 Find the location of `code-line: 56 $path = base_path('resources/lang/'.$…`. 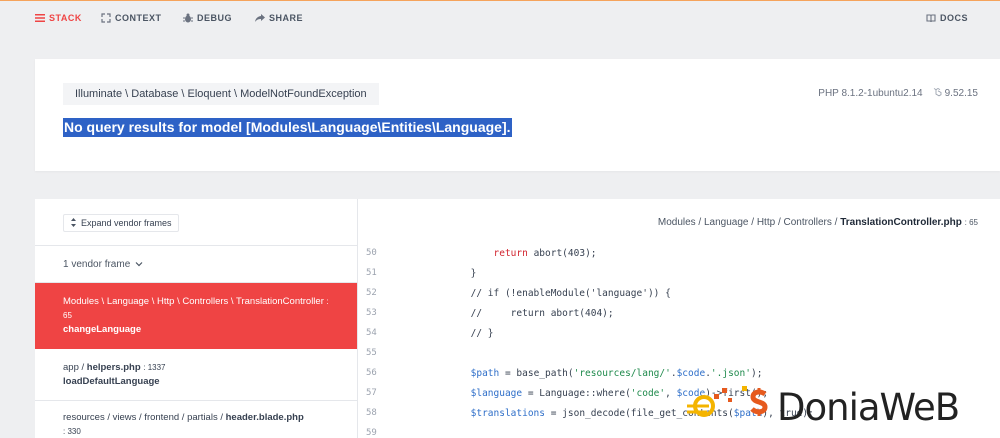

code-line: 56 $path = base_path('resources/lang/'.$… is located at coordinates (679, 373).